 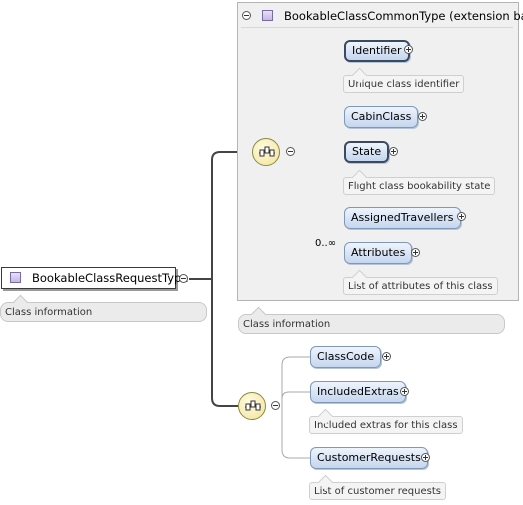 I want to click on element-attributes: Attributes, so click(x=378, y=253).